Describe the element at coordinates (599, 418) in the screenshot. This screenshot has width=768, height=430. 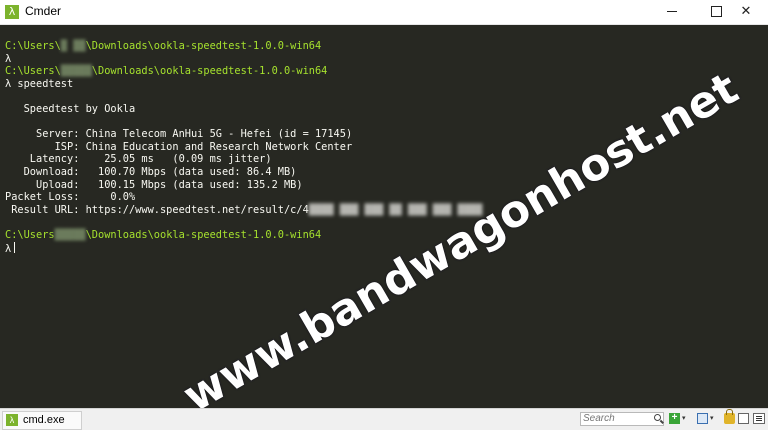
I see `search-placeholder: Search` at that location.